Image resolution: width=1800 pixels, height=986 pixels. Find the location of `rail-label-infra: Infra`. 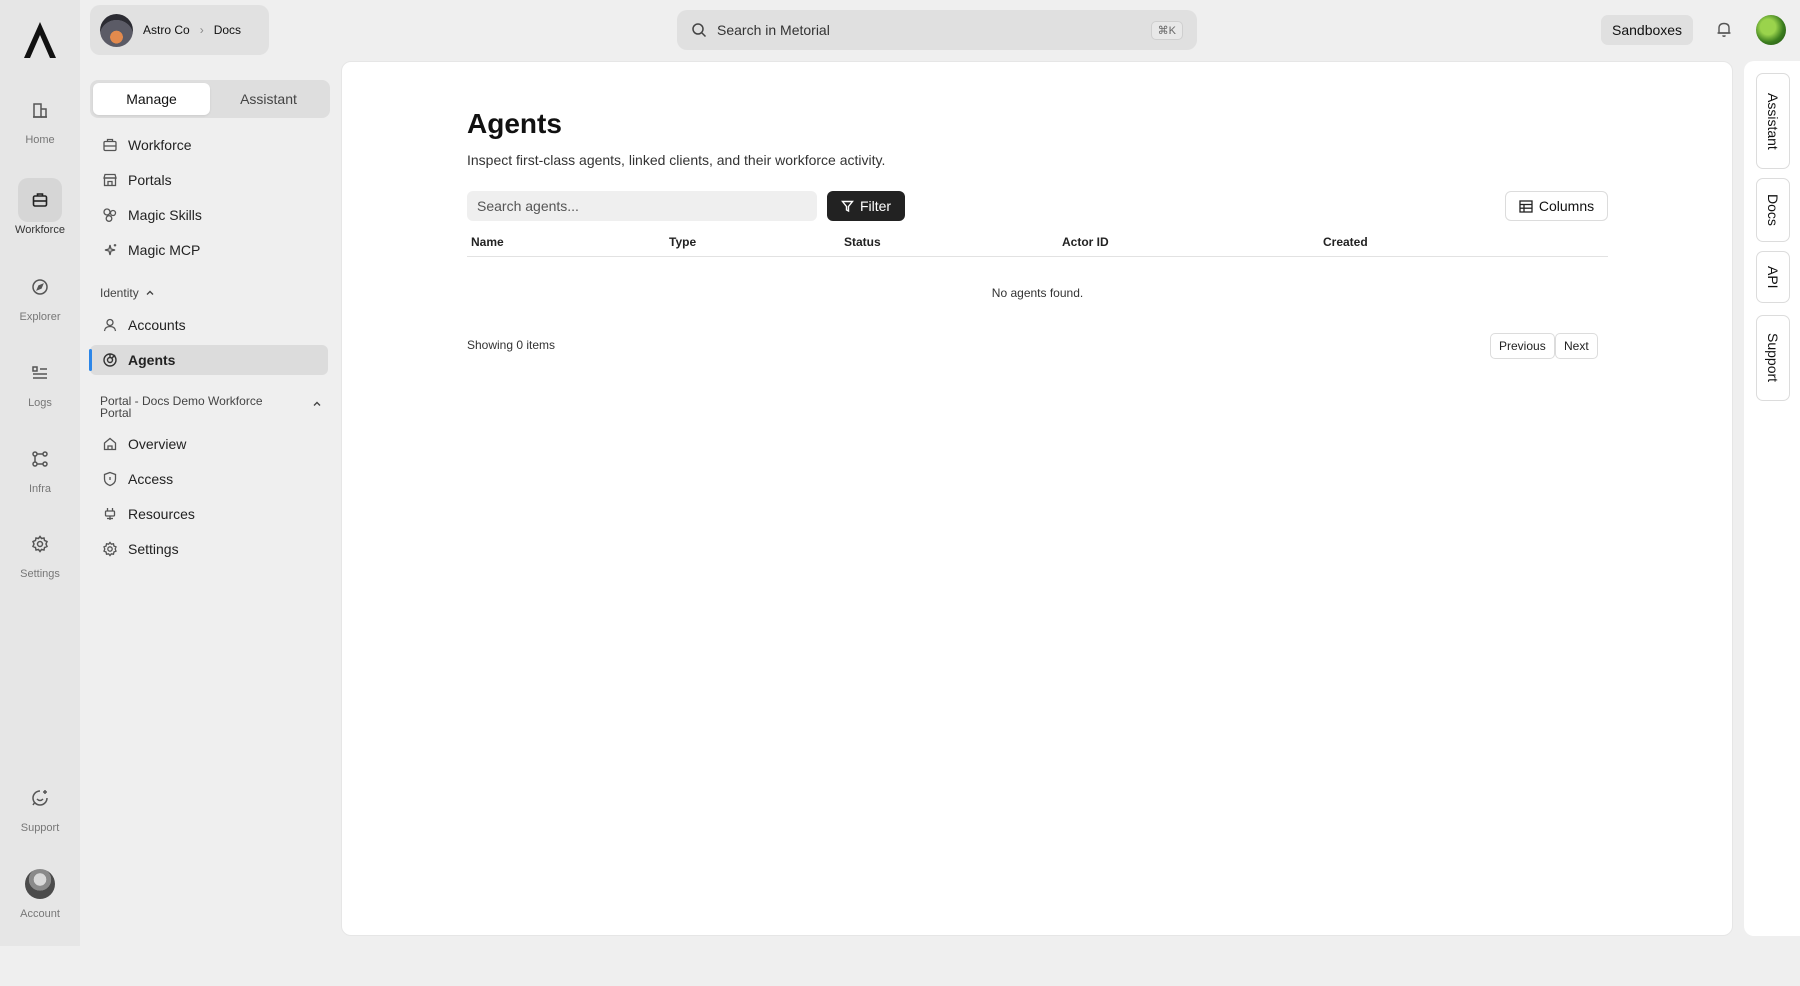

rail-label-infra: Infra is located at coordinates (39, 489).